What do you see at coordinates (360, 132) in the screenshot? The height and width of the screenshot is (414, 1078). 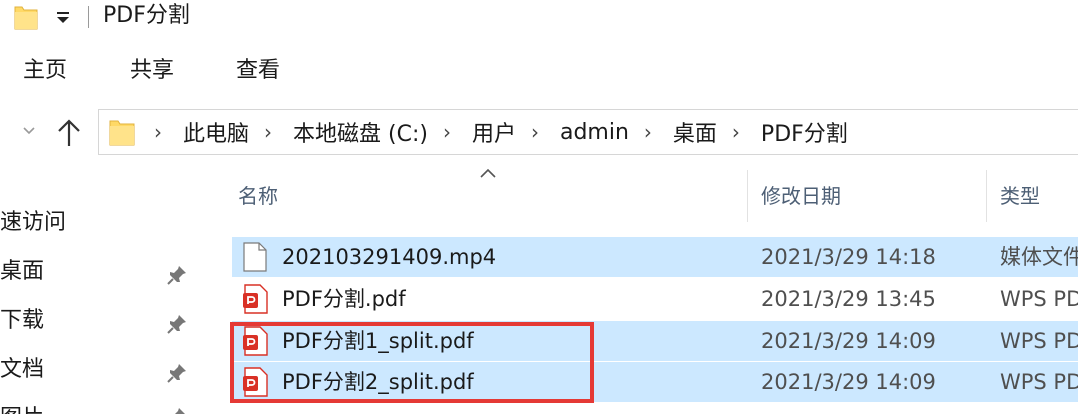 I see `breadcrumb-local-disk: 本地磁盘 (C:)` at bounding box center [360, 132].